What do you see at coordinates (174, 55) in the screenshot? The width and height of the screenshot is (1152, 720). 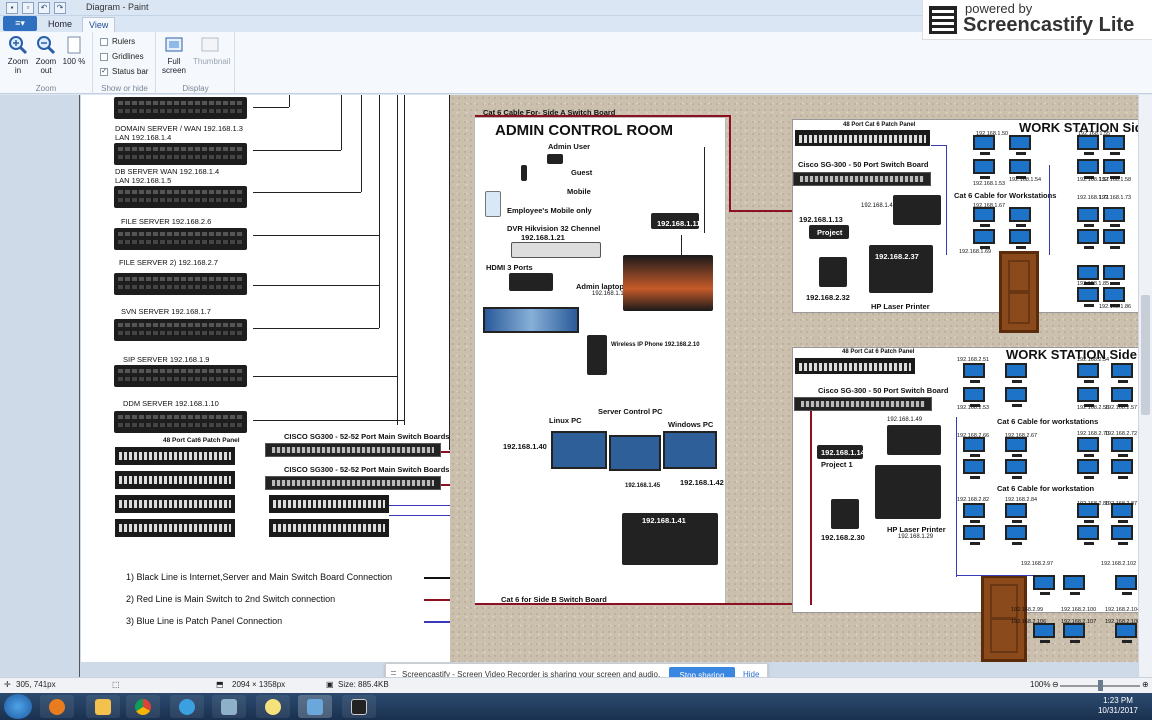 I see `full-screen-button: Full screen` at bounding box center [174, 55].